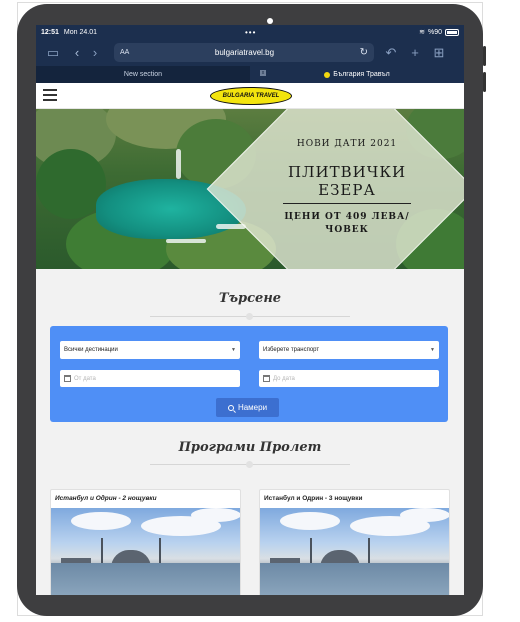  I want to click on battery-percent: %90, so click(434, 32).